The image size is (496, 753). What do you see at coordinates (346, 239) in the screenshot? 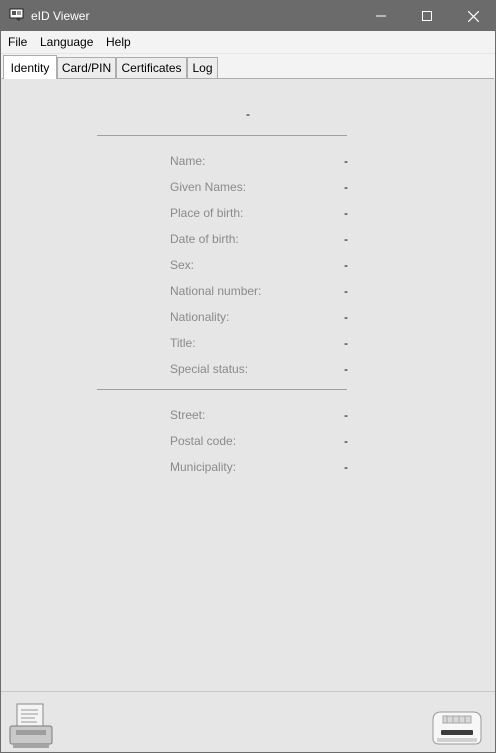
I see `date-of-birth-value: -` at bounding box center [346, 239].